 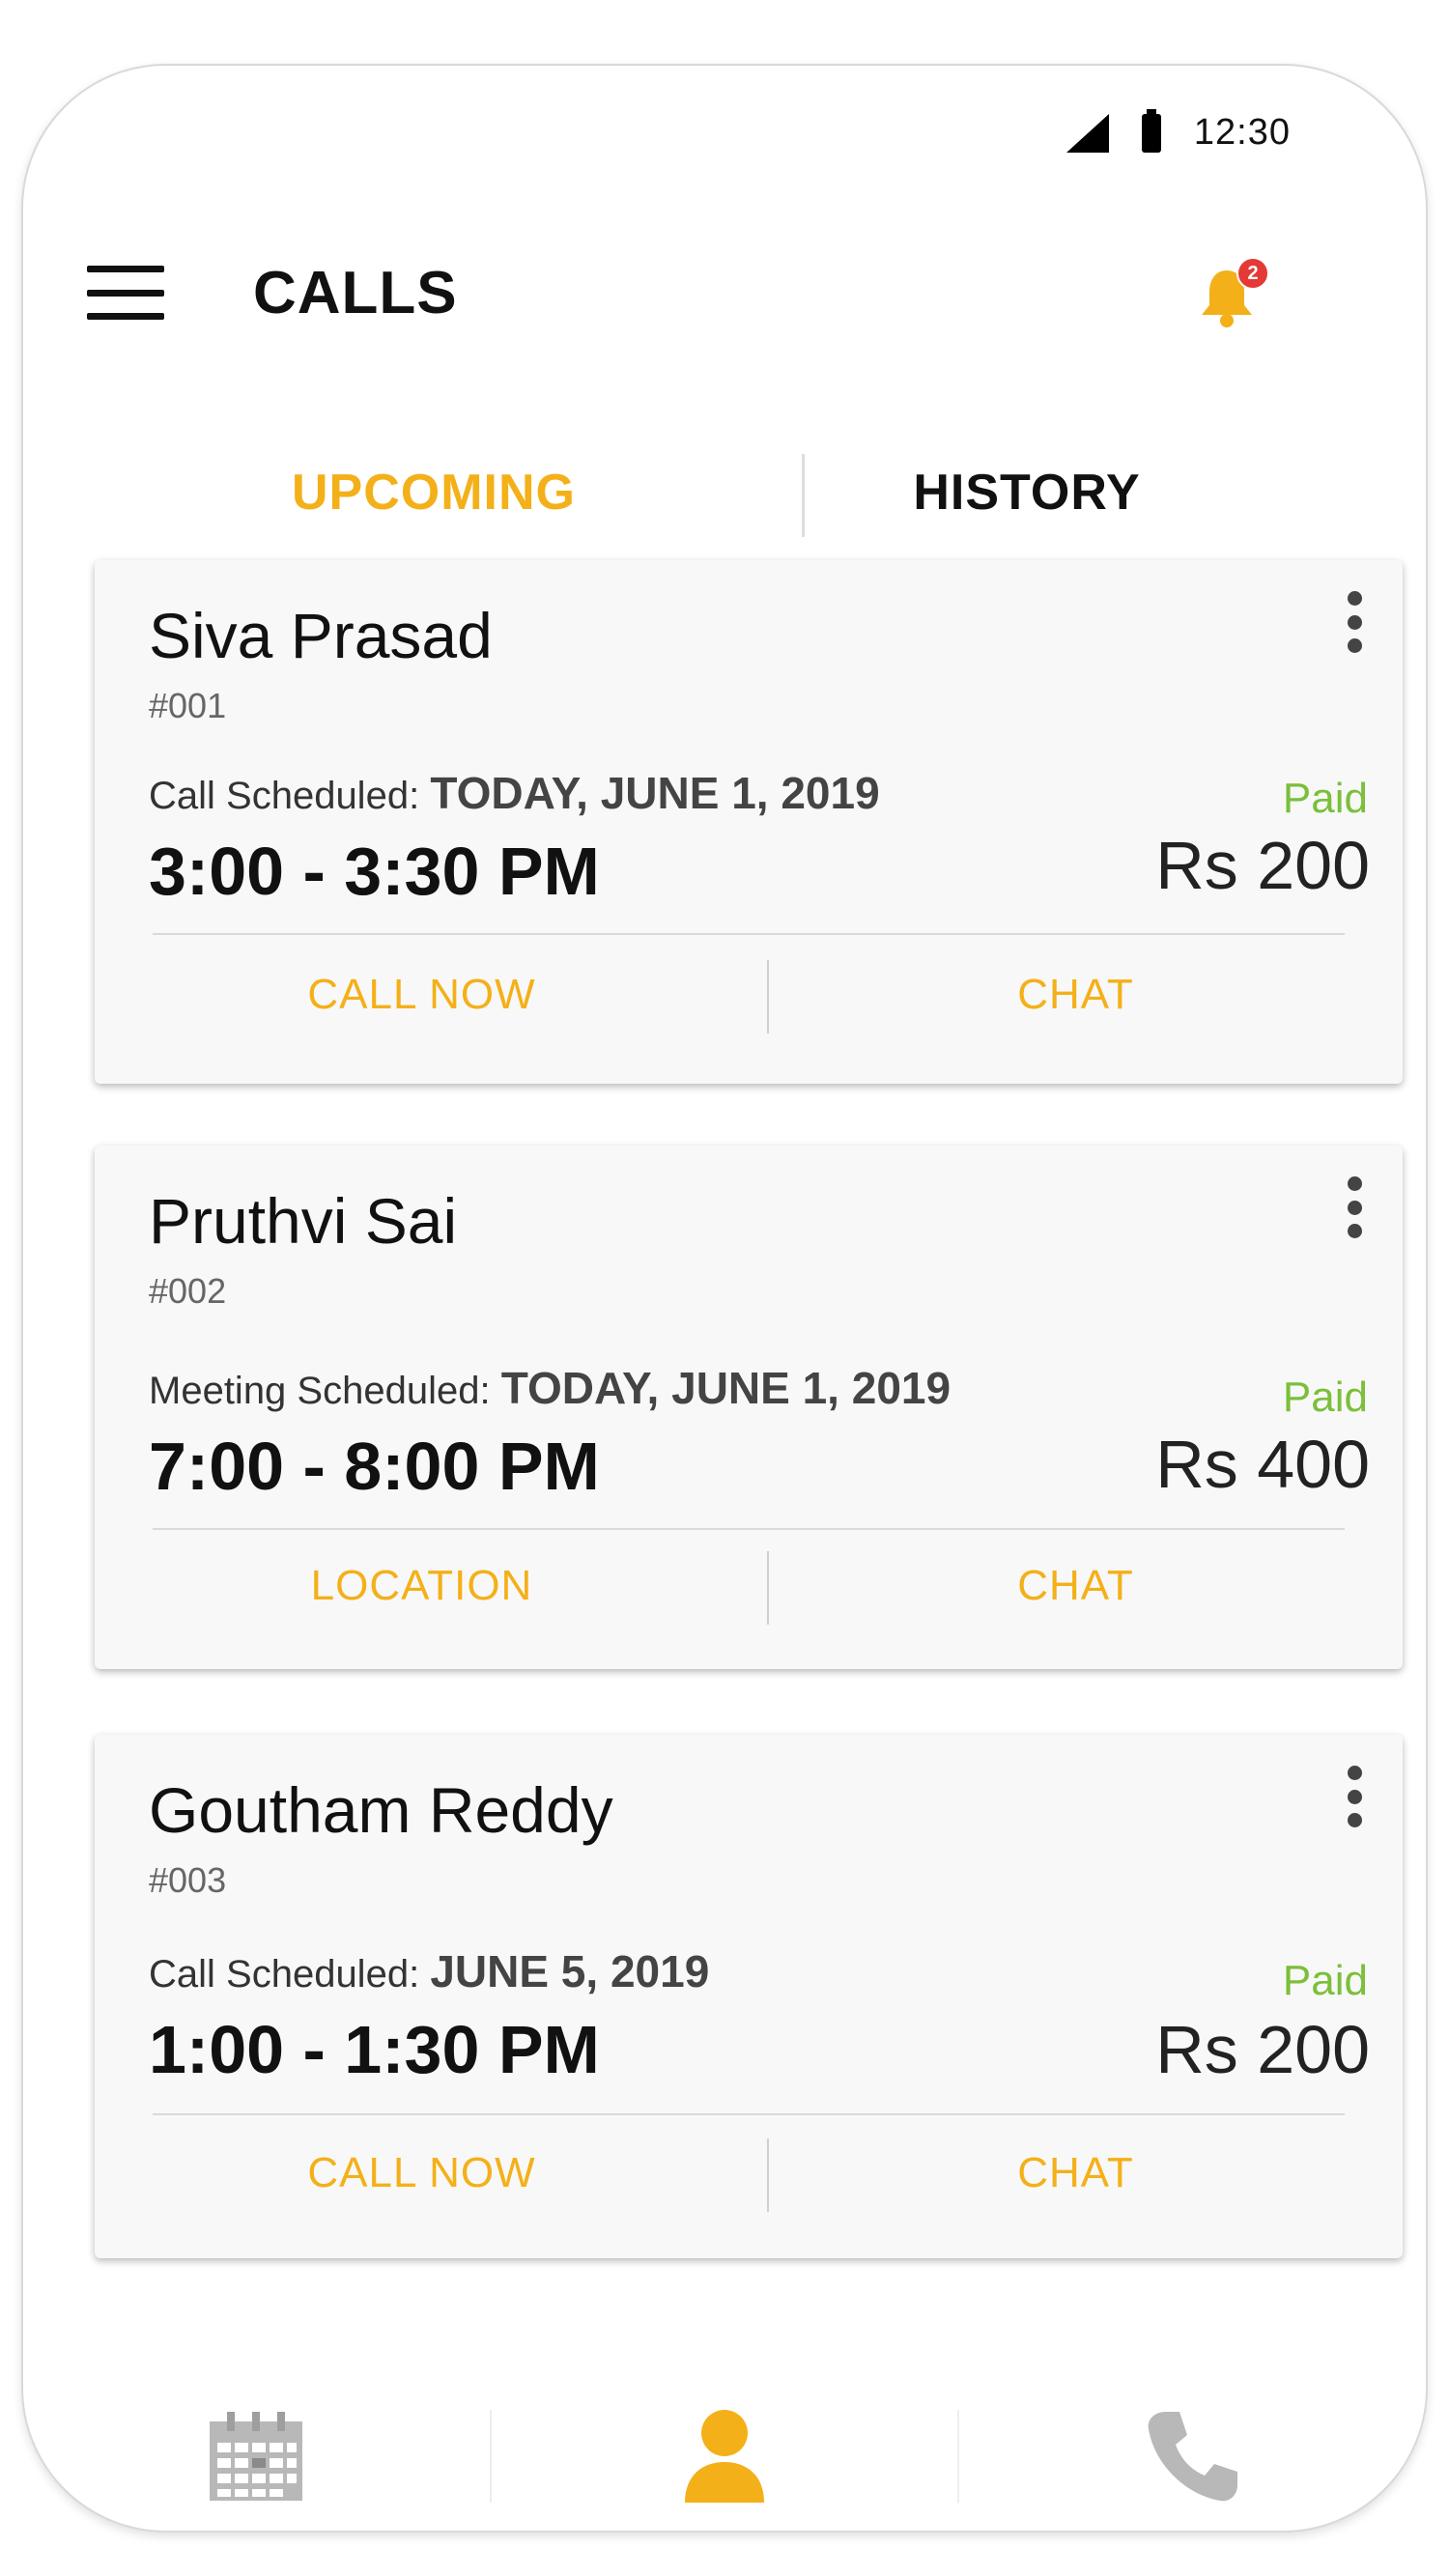 I want to click on tab-upcoming: UPCOMING, so click(x=433, y=502).